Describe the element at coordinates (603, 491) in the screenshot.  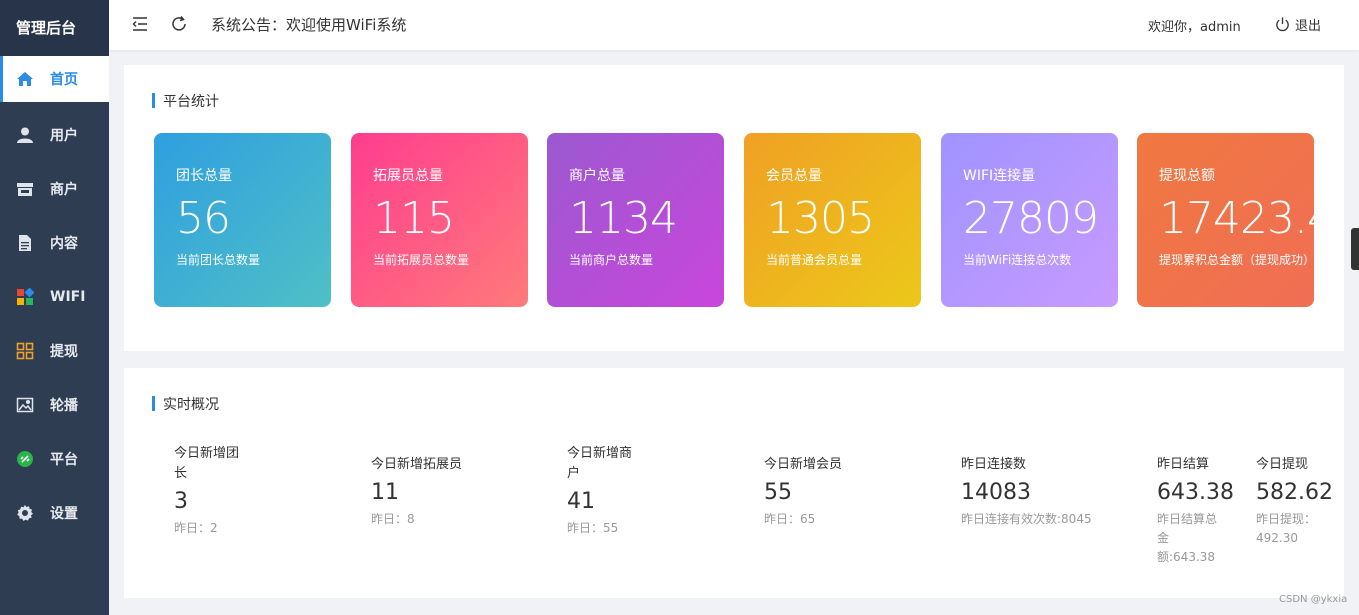
I see `stat-new-merchants: 今日新增商户 41 昨日：55` at that location.